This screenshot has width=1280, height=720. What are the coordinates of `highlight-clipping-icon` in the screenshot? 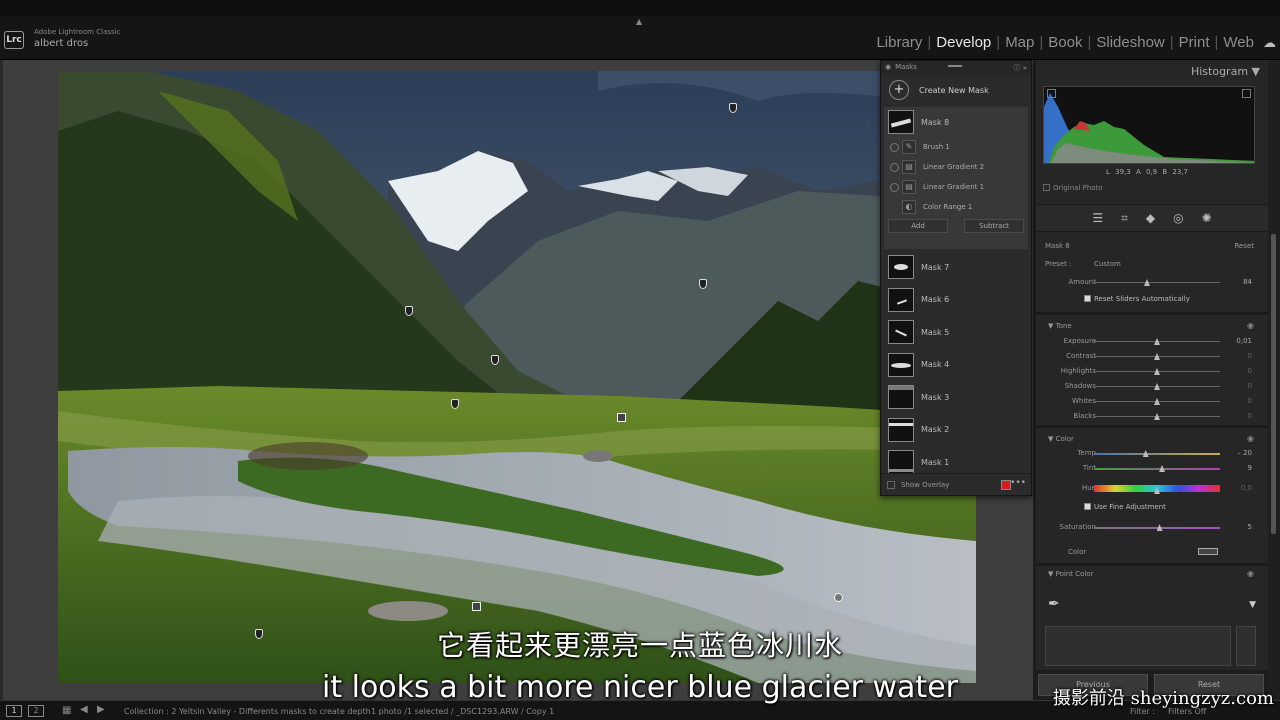 It's located at (1246, 93).